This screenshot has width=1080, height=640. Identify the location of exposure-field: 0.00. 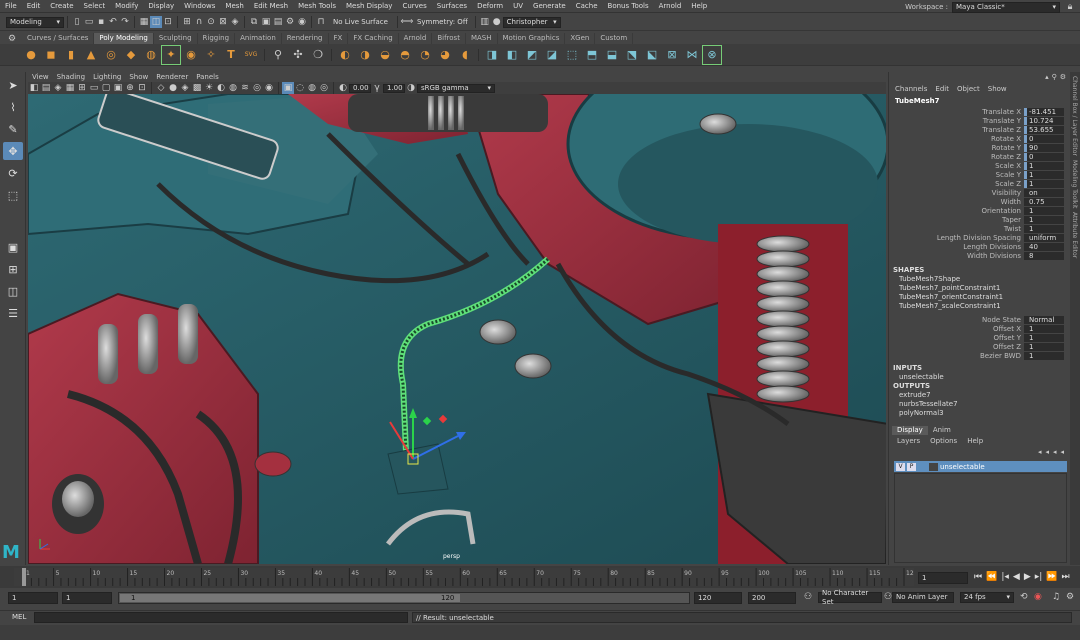
(360, 88).